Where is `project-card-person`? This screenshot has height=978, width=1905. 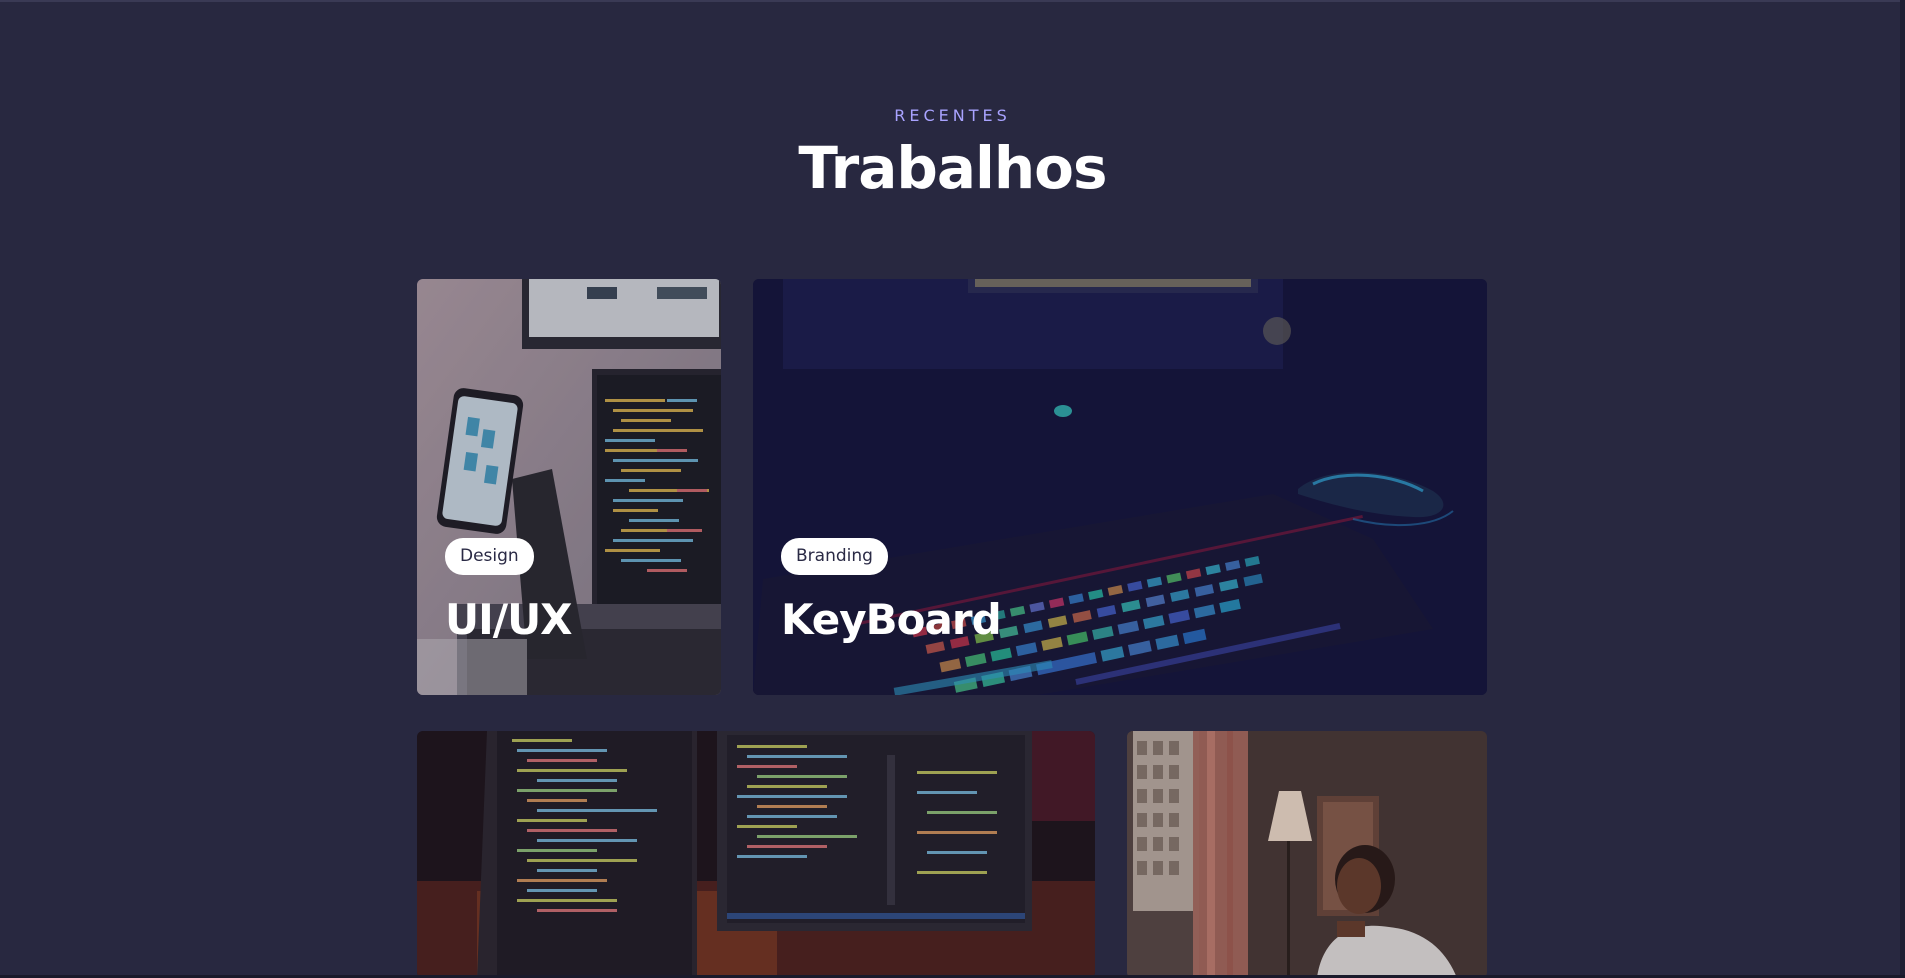 project-card-person is located at coordinates (1307, 854).